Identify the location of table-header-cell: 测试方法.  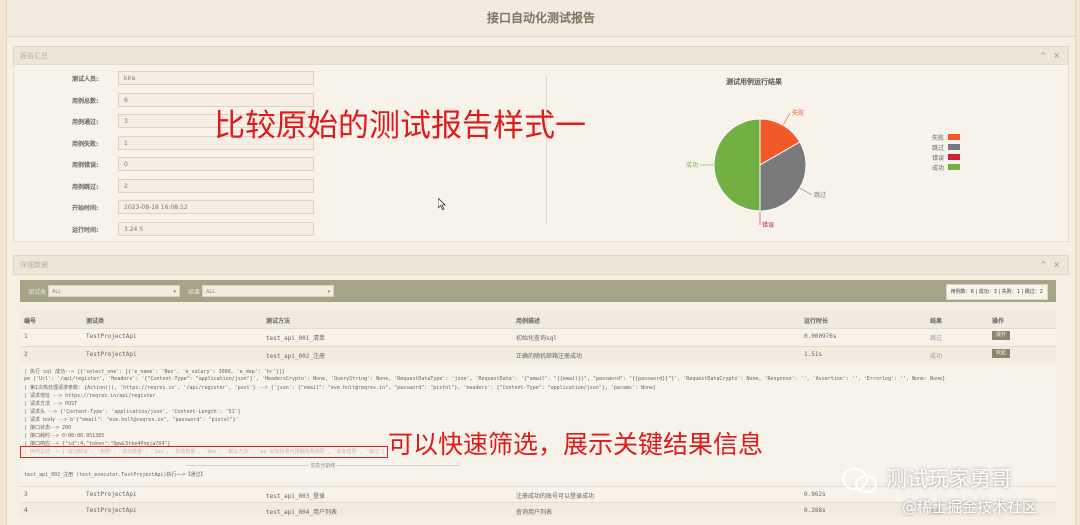
(278, 321).